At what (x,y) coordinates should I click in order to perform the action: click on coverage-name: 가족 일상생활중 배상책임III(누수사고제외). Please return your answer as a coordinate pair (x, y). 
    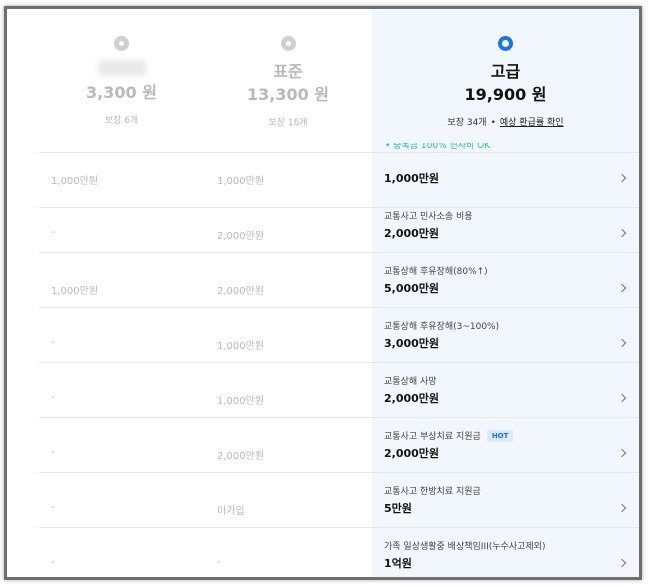
    Looking at the image, I should click on (465, 547).